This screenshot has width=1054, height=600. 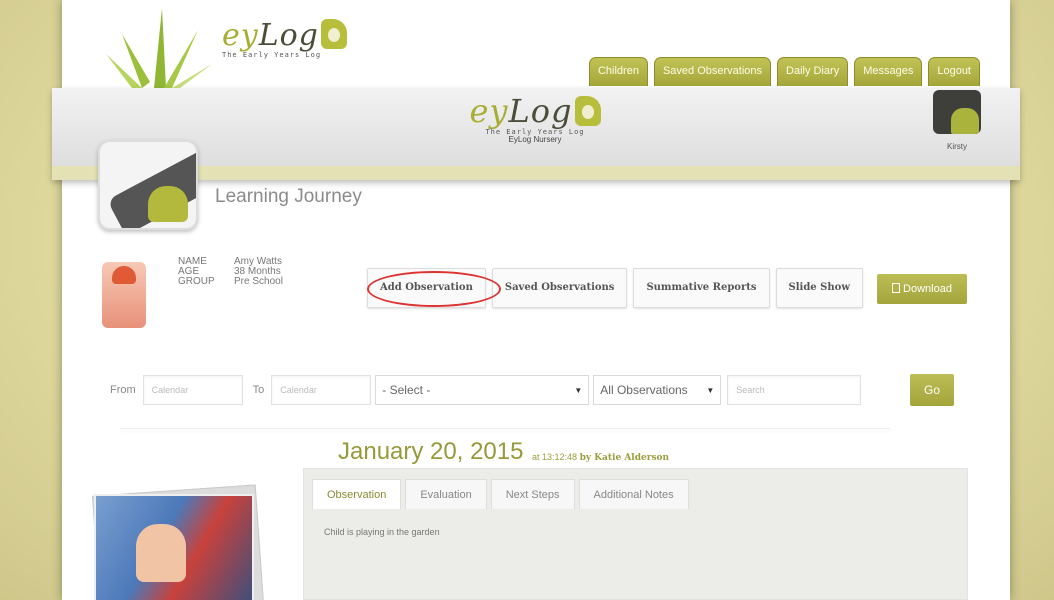 I want to click on summative-reports-button: Summative Reports, so click(x=701, y=288).